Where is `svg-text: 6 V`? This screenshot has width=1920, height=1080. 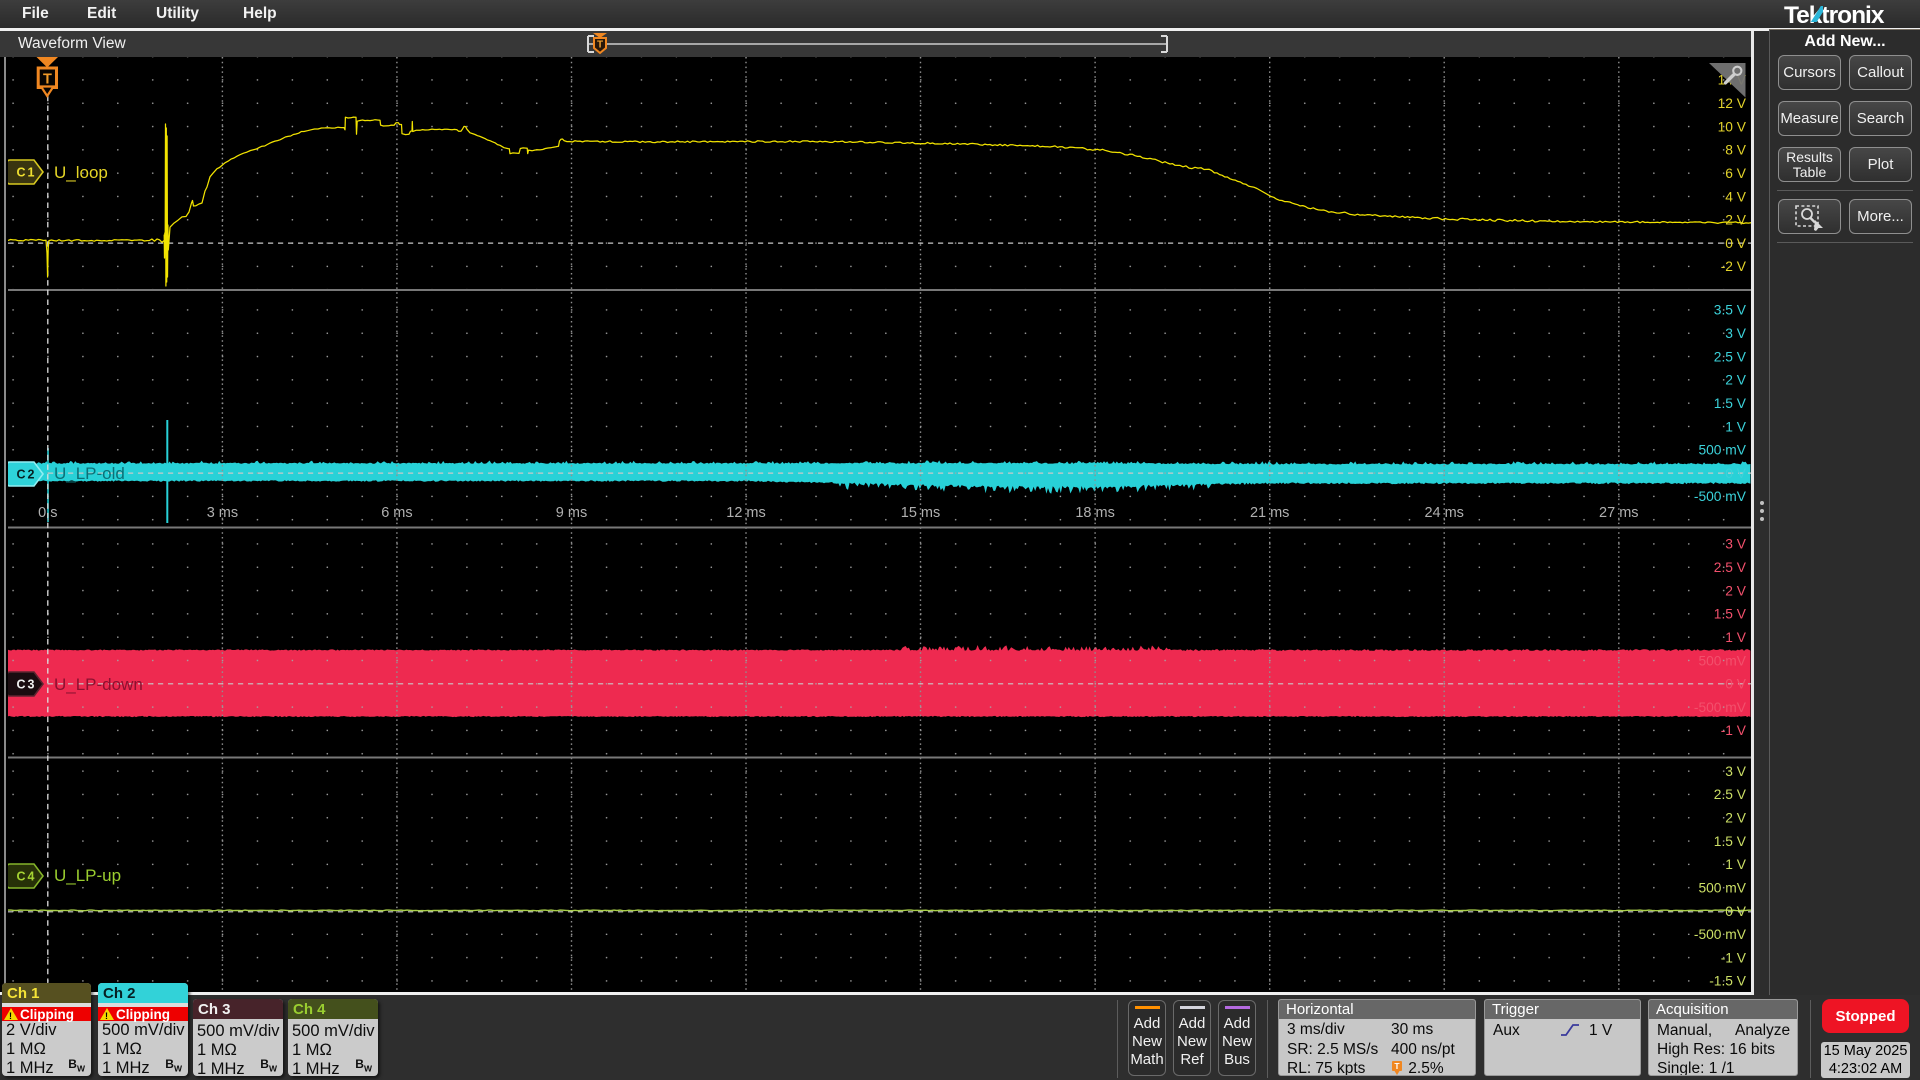 svg-text: 6 V is located at coordinates (1736, 173).